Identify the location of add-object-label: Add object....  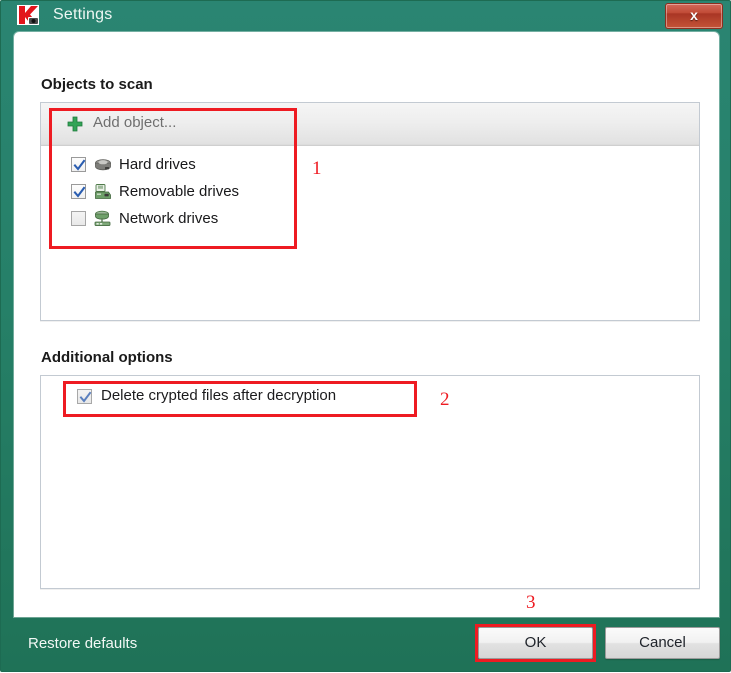
(135, 122).